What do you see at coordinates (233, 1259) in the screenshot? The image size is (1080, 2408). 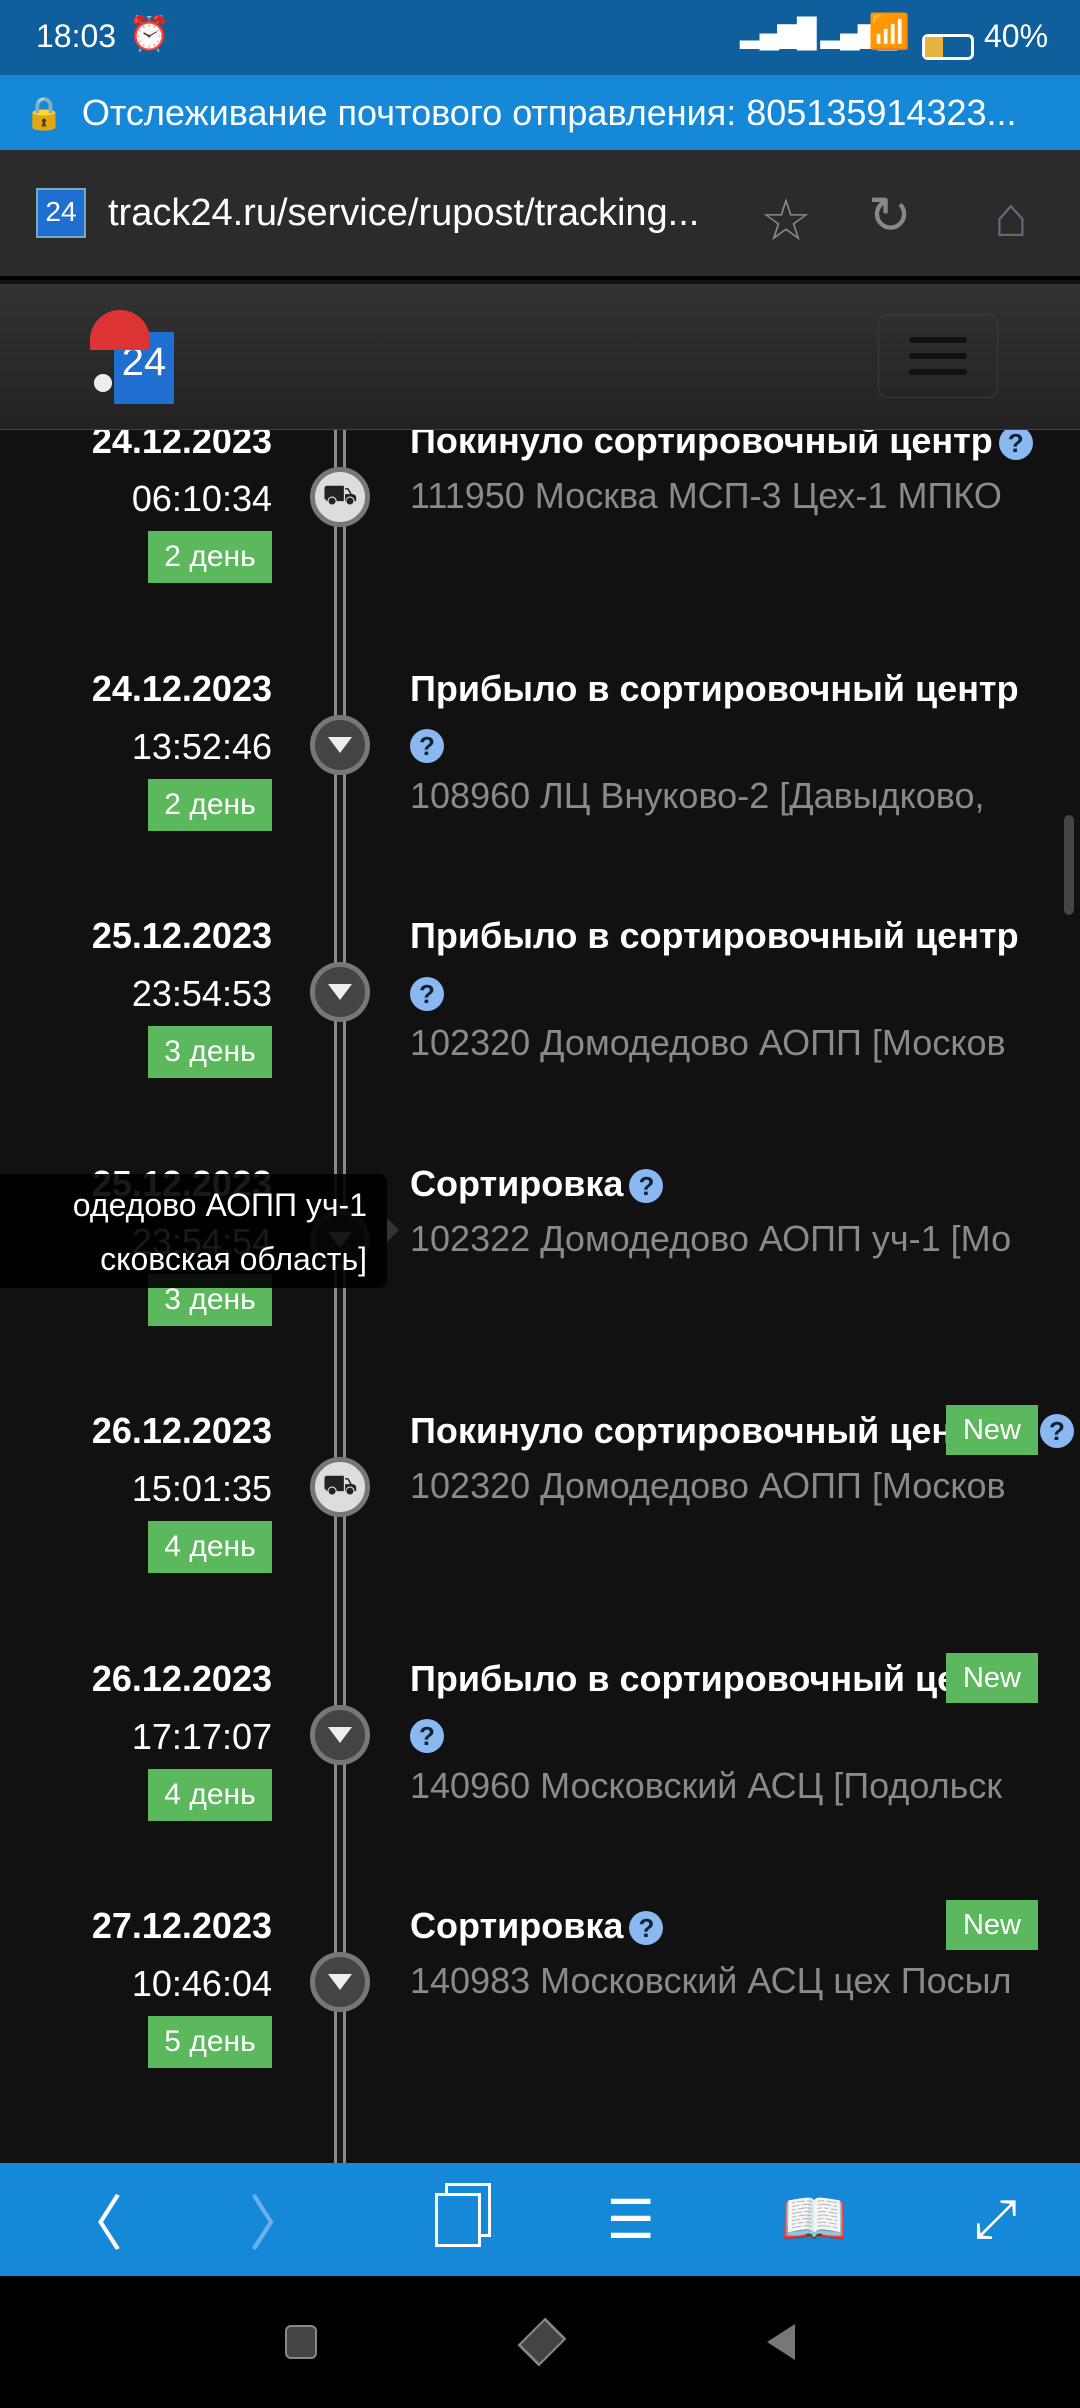 I see `tooltip-line: сковская область]` at bounding box center [233, 1259].